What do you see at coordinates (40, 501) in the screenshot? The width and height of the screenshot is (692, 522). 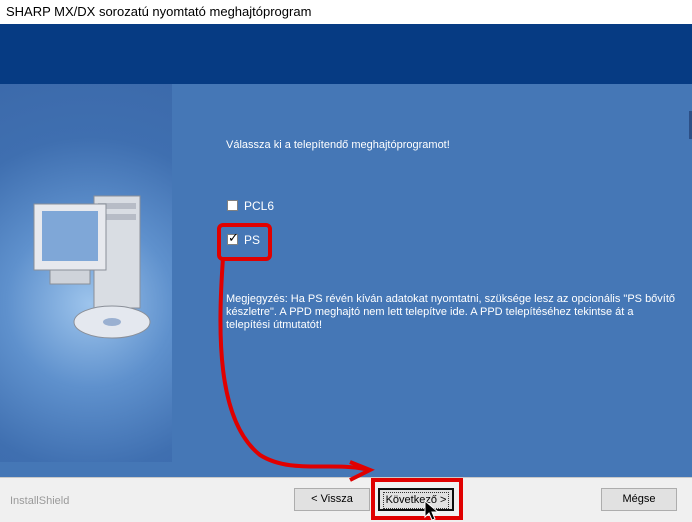 I see `installshield-brand: InstallShield` at bounding box center [40, 501].